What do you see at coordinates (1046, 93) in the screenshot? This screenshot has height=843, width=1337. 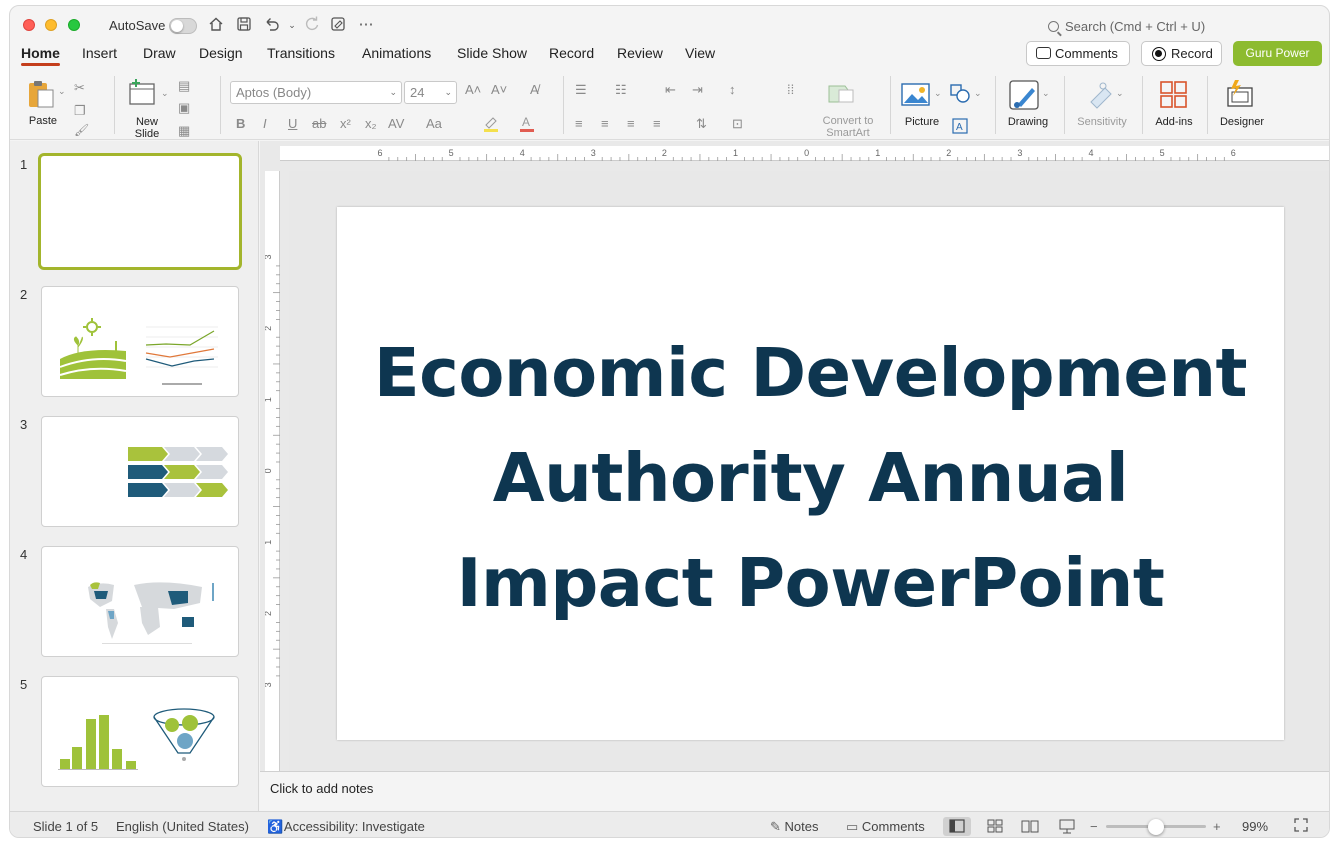 I see `drawing-dropdown-icon: ⌄` at bounding box center [1046, 93].